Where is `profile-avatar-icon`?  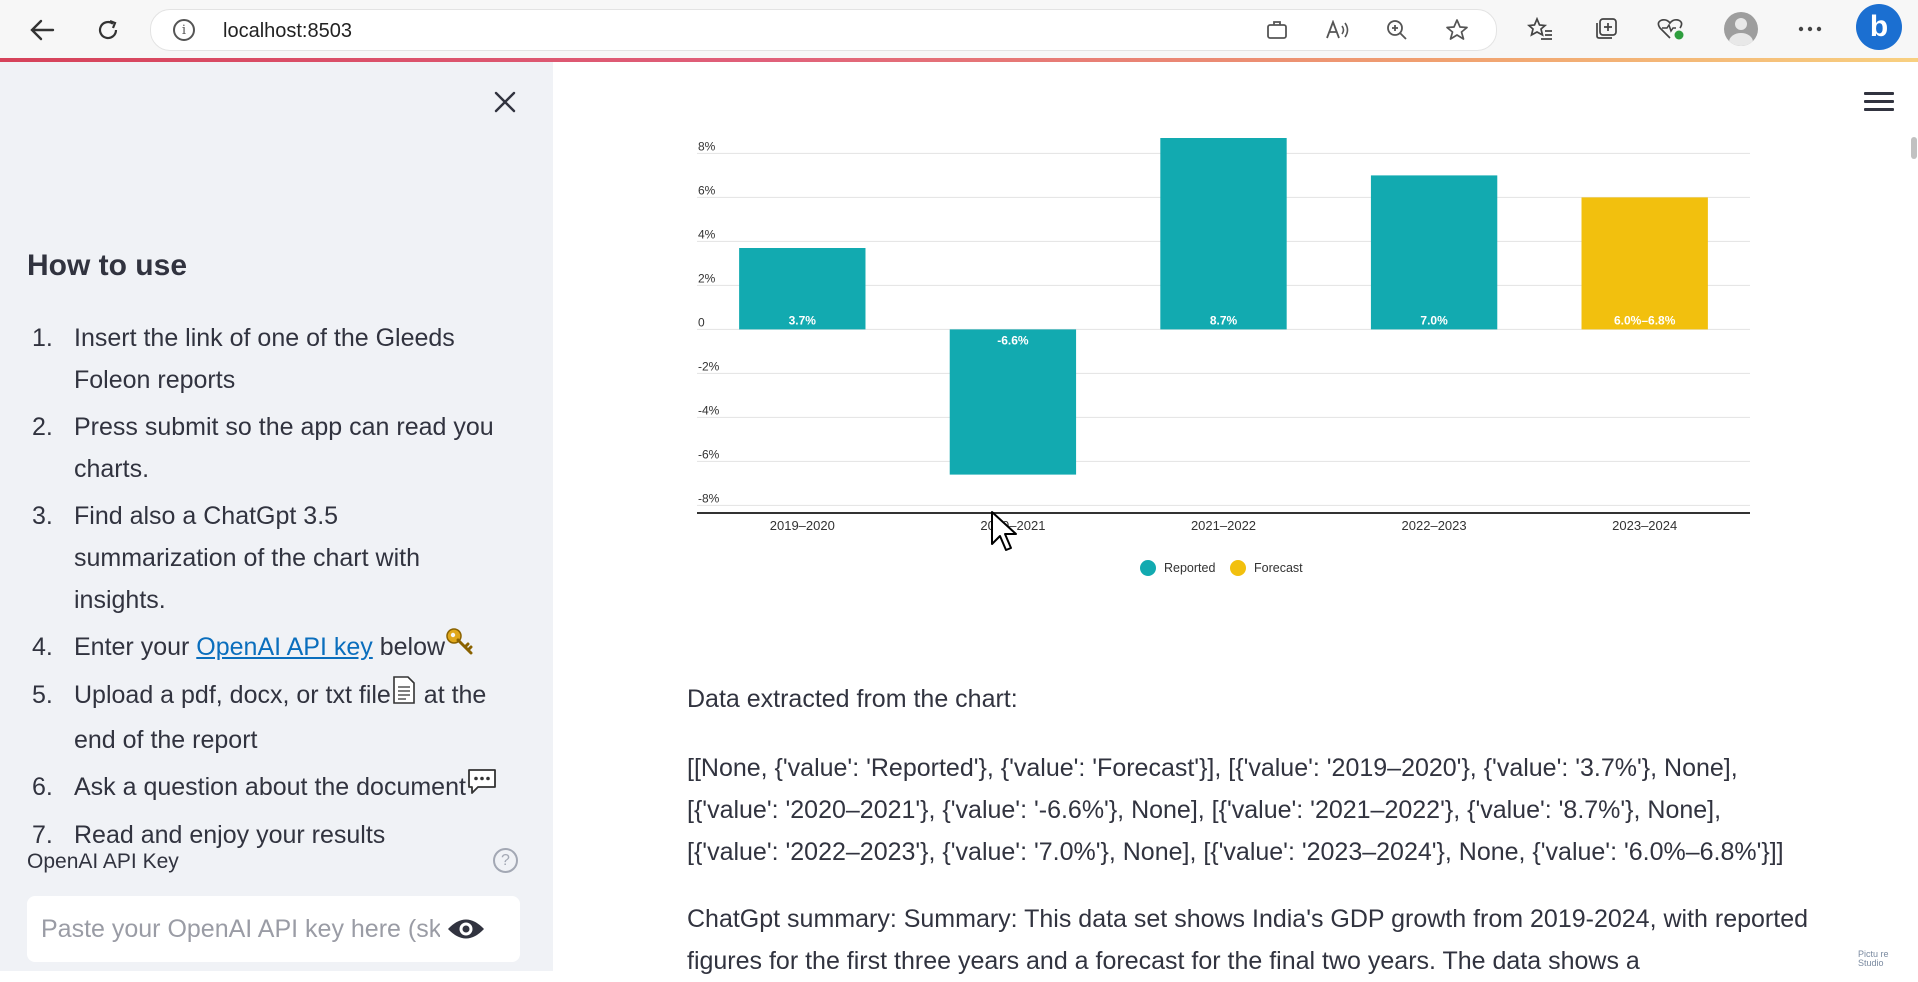 profile-avatar-icon is located at coordinates (1741, 29).